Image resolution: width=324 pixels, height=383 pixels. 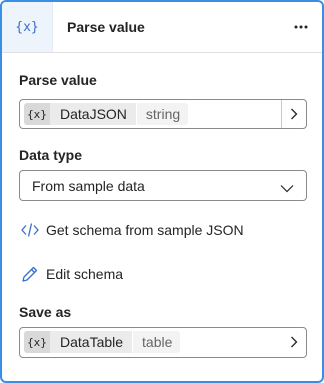 What do you see at coordinates (145, 230) in the screenshot?
I see `get-schema-label: Get schema from sample JSON` at bounding box center [145, 230].